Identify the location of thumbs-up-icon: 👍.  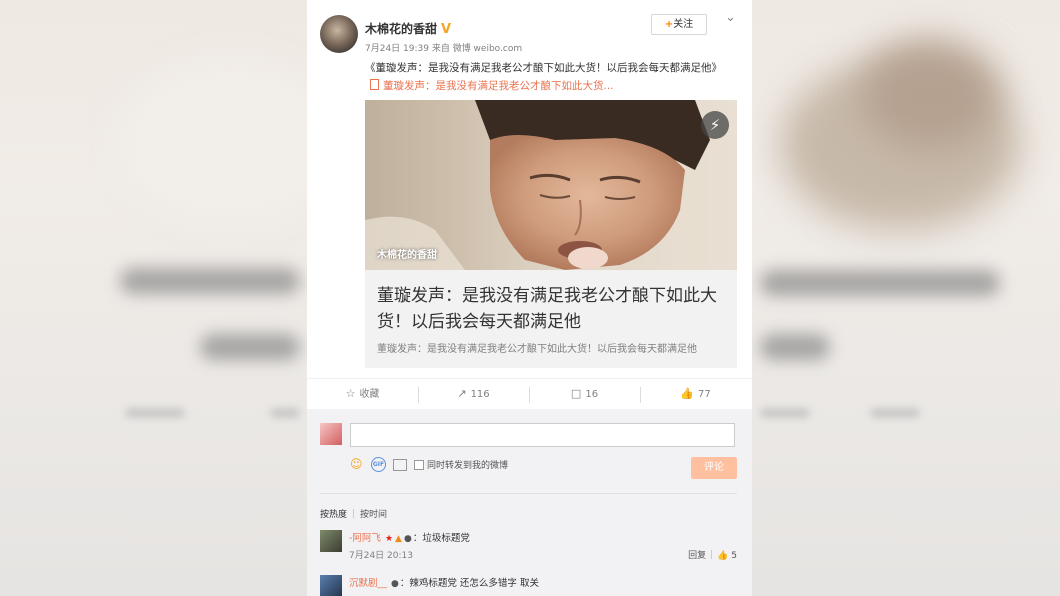
(687, 393).